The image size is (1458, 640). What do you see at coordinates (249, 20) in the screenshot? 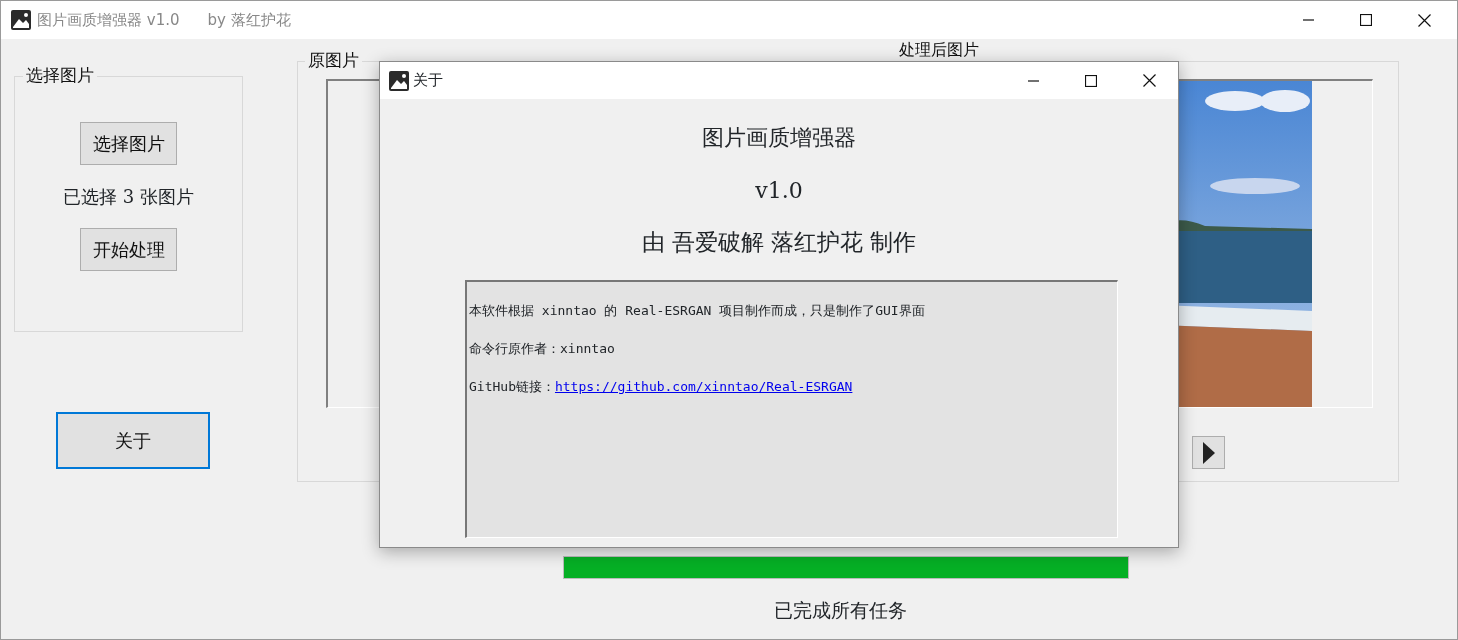
I see `window-author: by 落红护花` at bounding box center [249, 20].